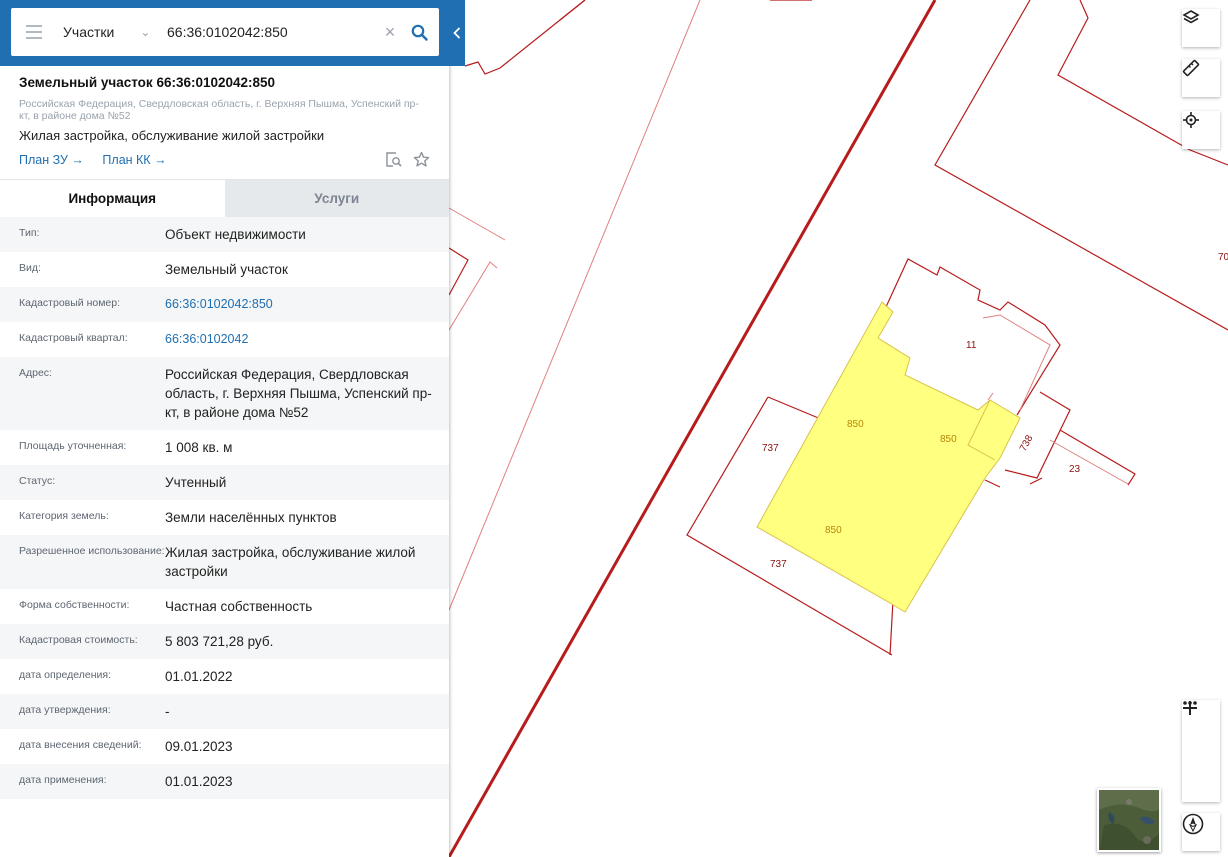 The width and height of the screenshot is (1228, 857). I want to click on info-value: Земли населённых пунктов, so click(251, 517).